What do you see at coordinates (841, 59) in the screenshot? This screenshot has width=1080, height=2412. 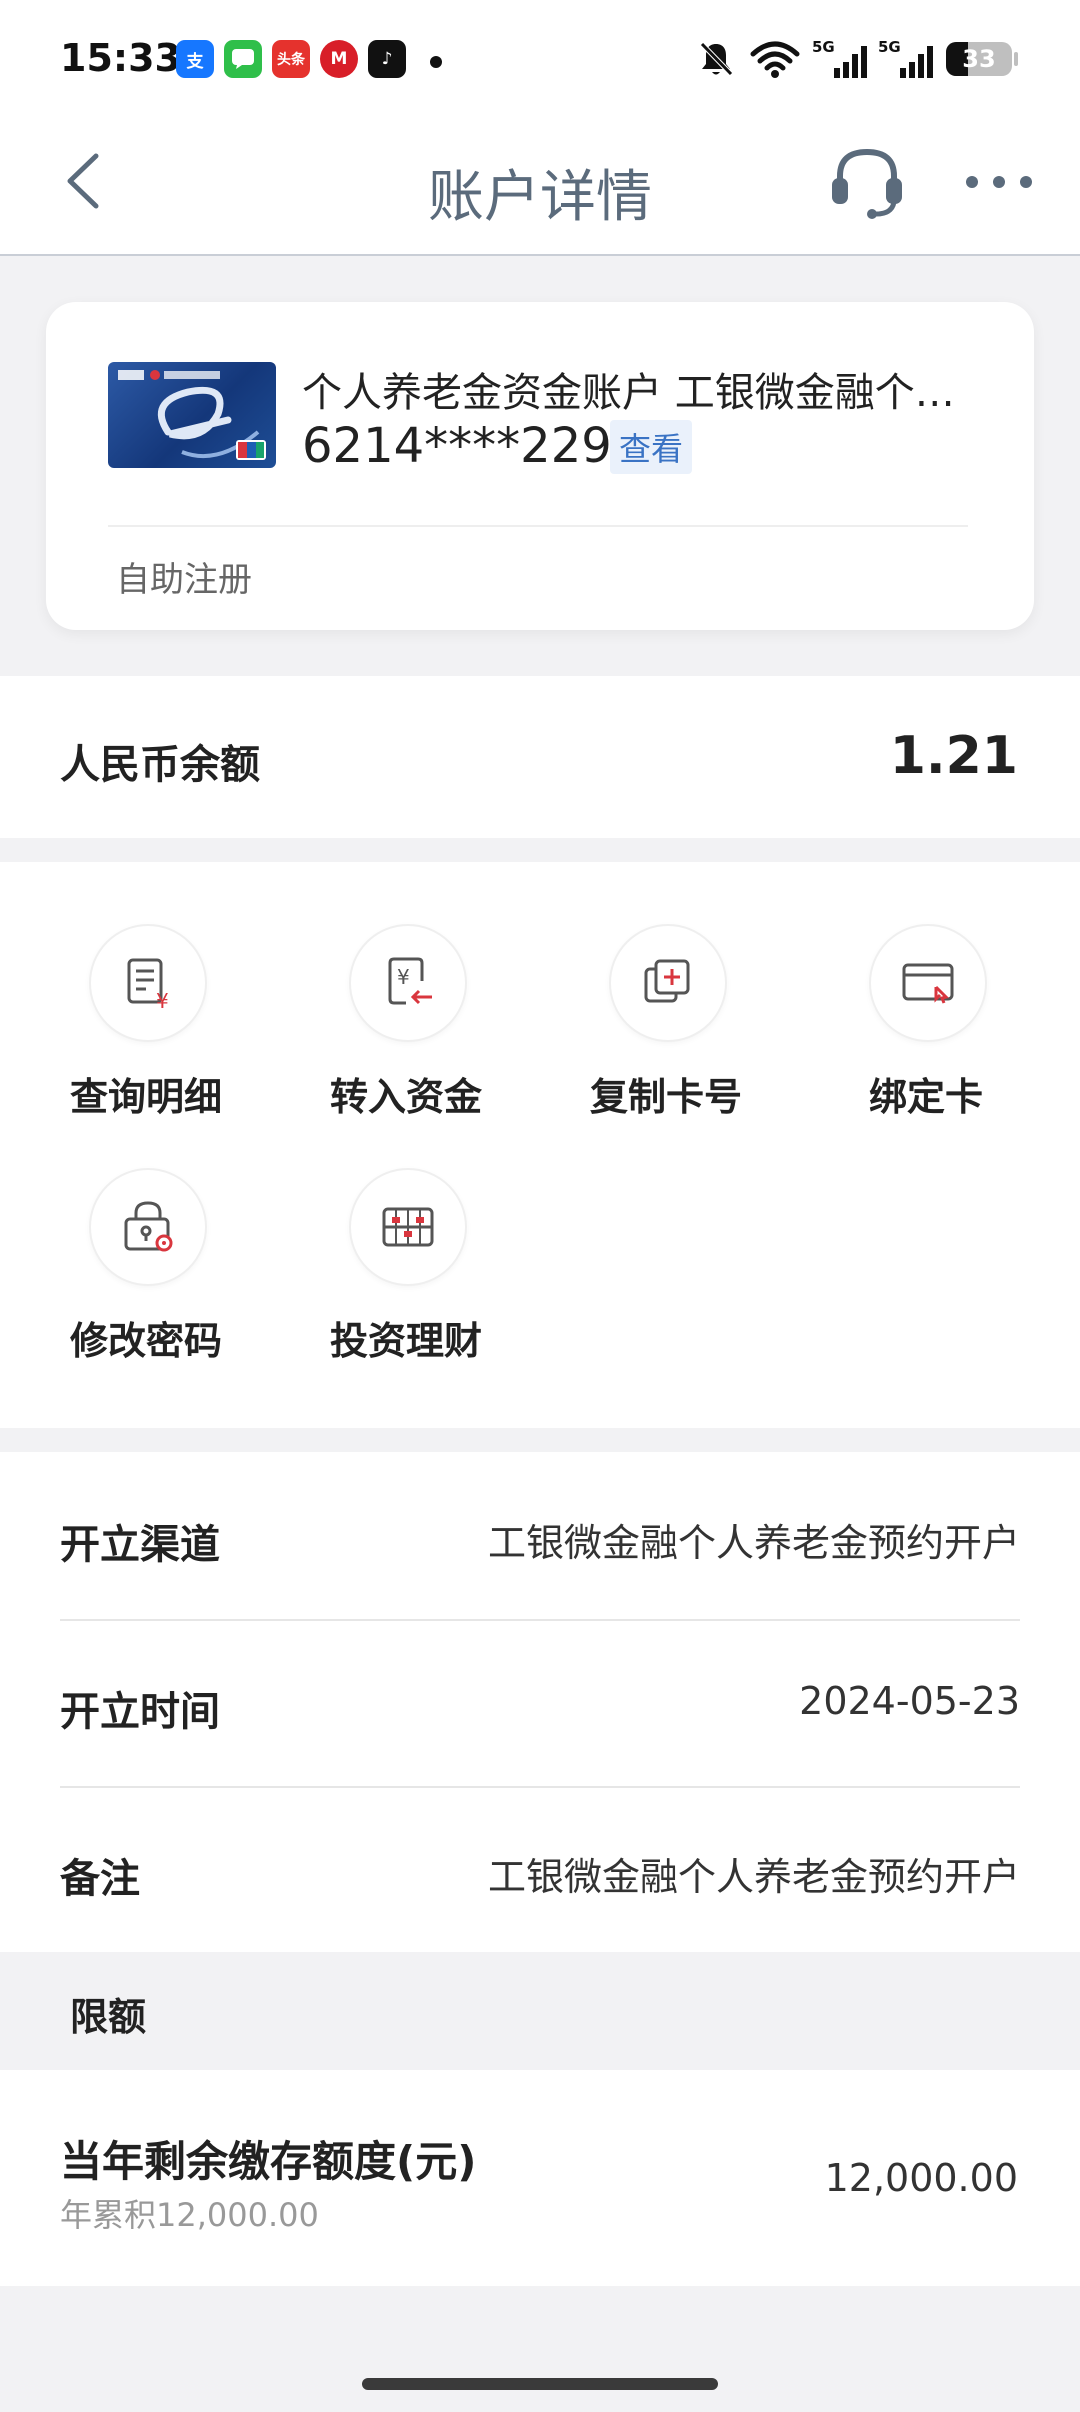 I see `cellular-signal-1-icon: 5G` at bounding box center [841, 59].